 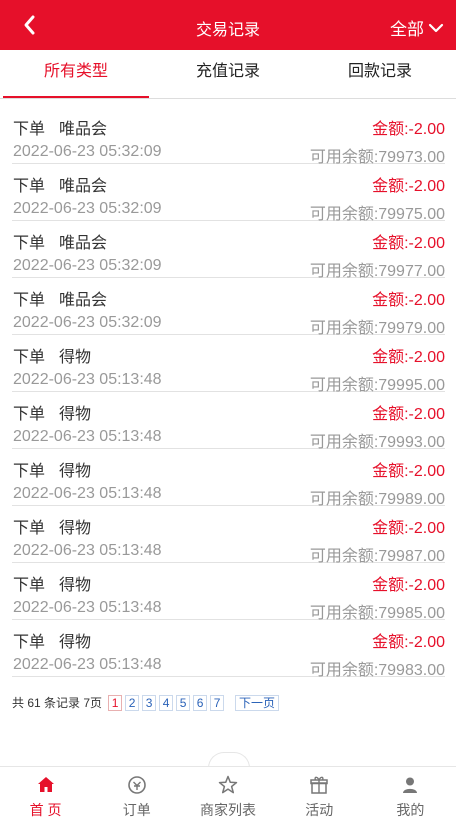 What do you see at coordinates (136, 785) in the screenshot?
I see `order-icon` at bounding box center [136, 785].